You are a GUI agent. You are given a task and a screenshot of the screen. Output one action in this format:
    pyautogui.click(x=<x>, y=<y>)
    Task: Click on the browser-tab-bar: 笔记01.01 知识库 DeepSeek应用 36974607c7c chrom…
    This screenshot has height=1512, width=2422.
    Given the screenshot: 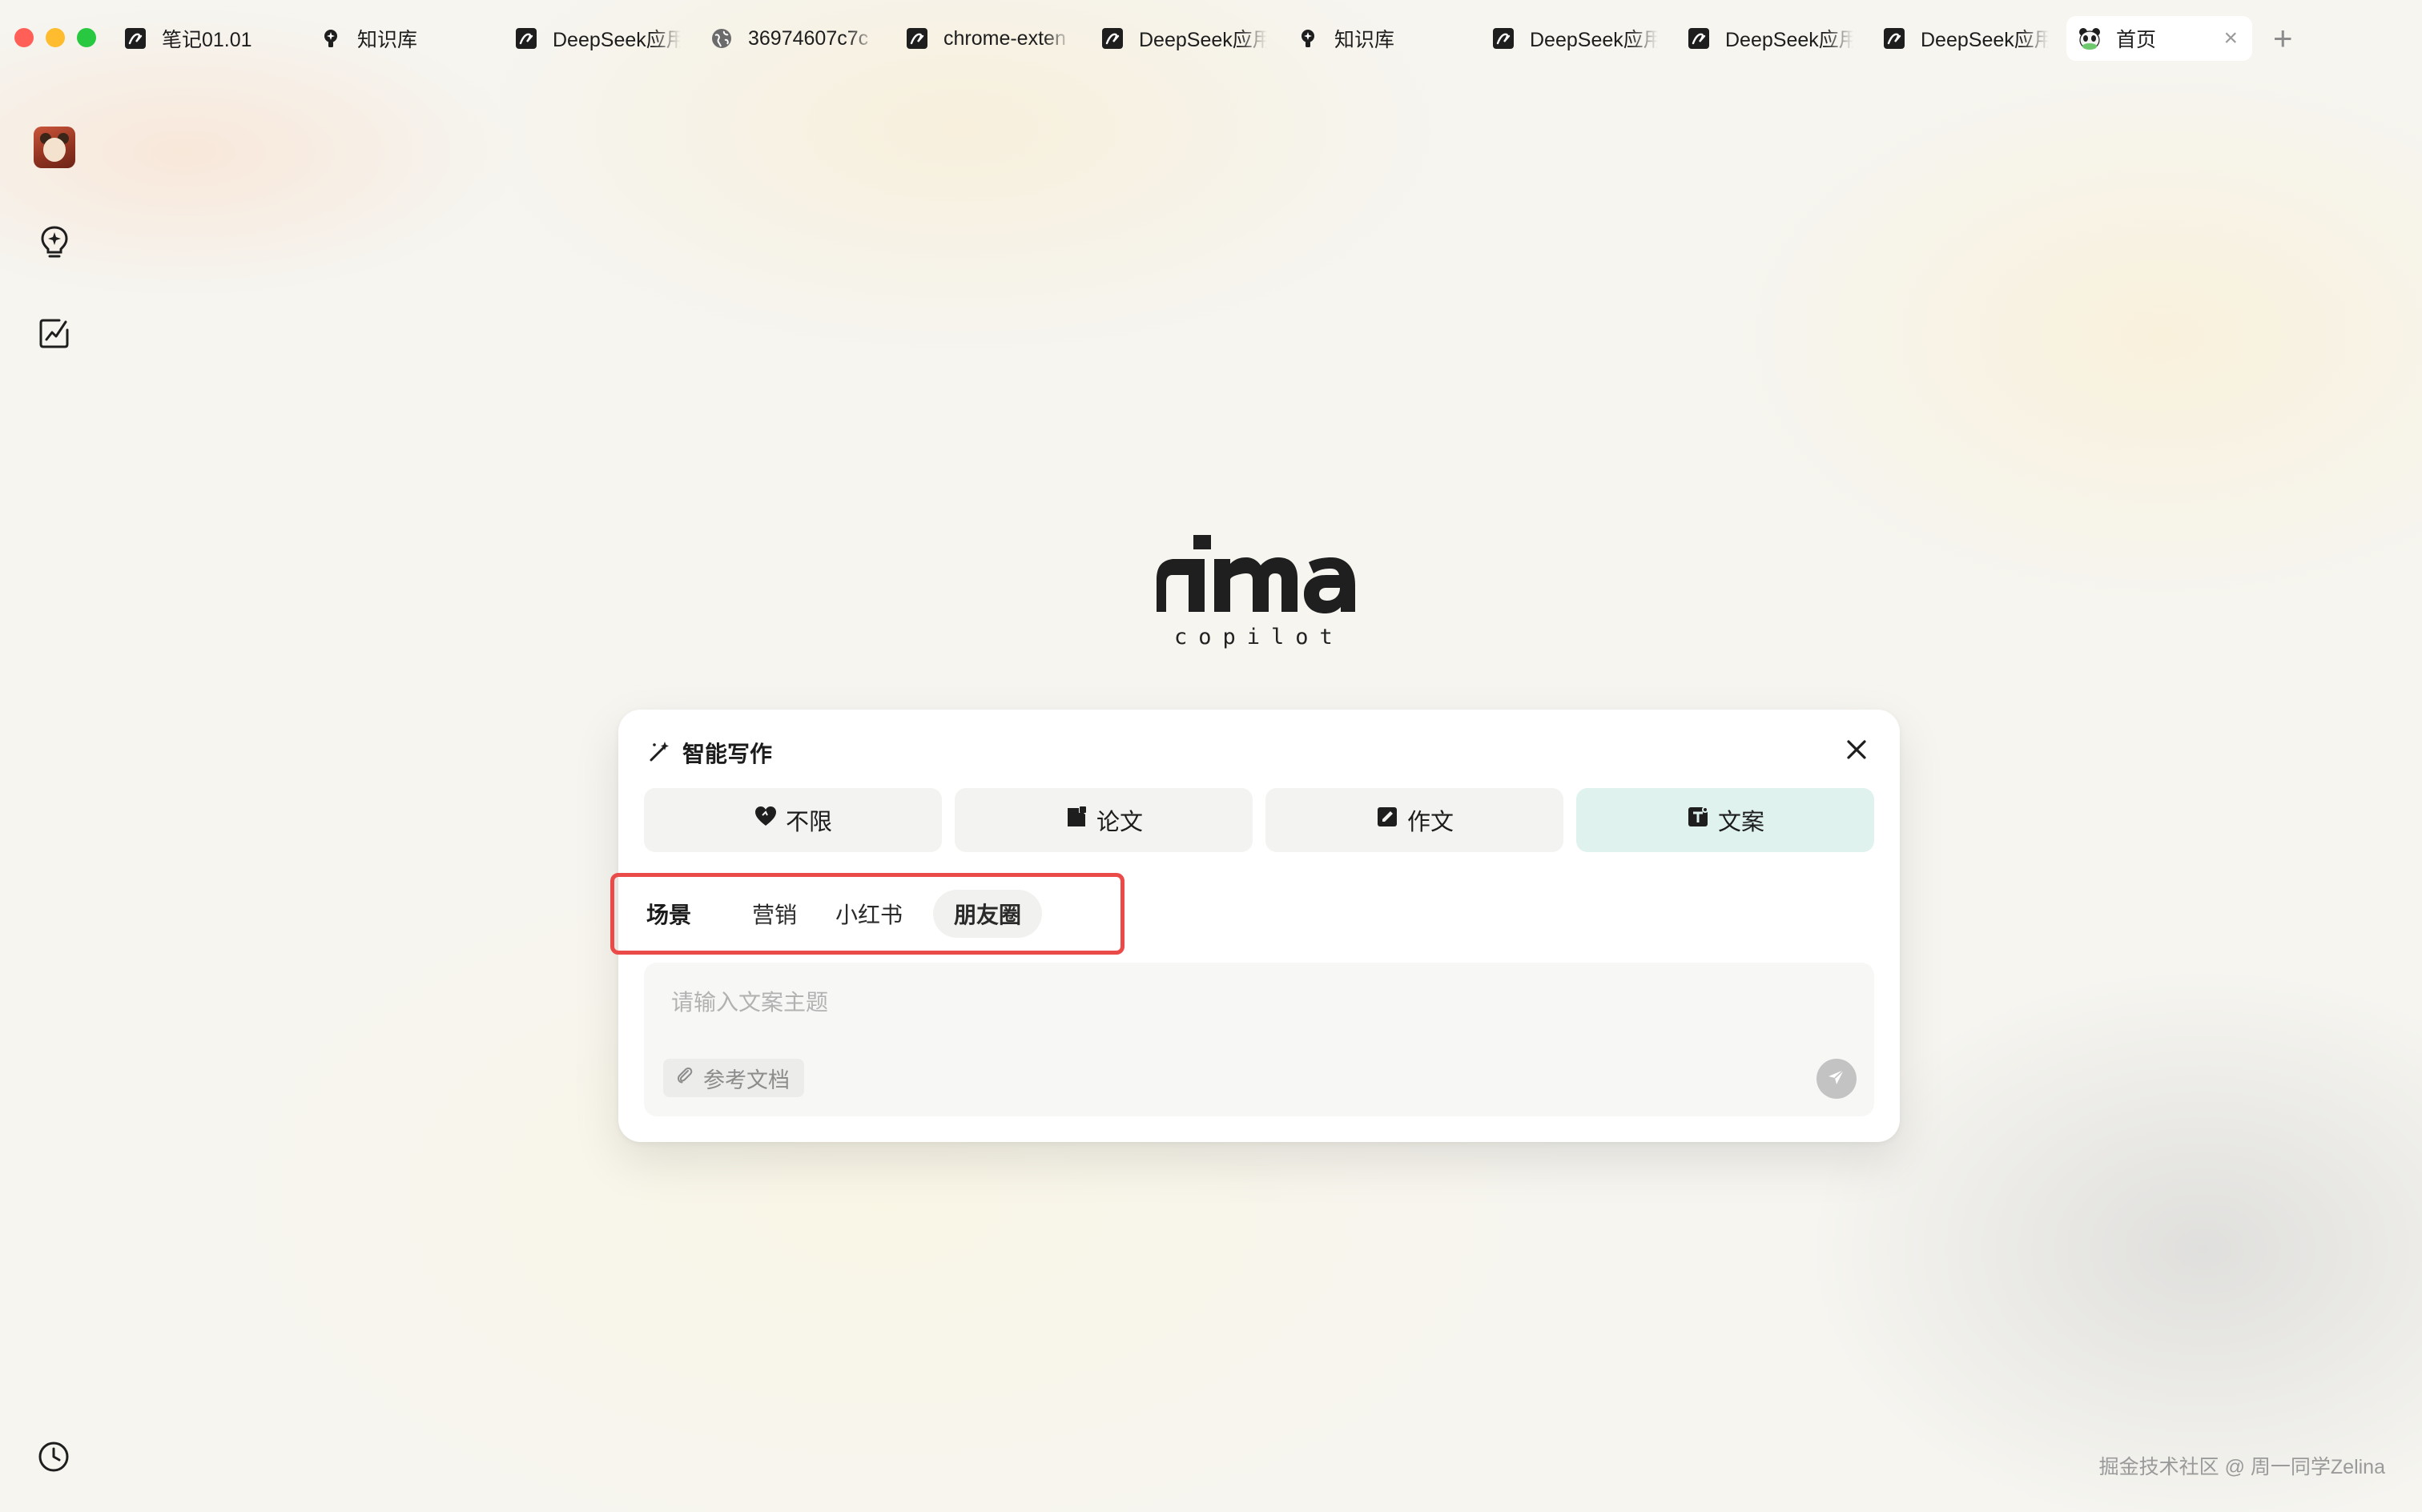 What is the action you would take?
    pyautogui.click(x=1211, y=38)
    